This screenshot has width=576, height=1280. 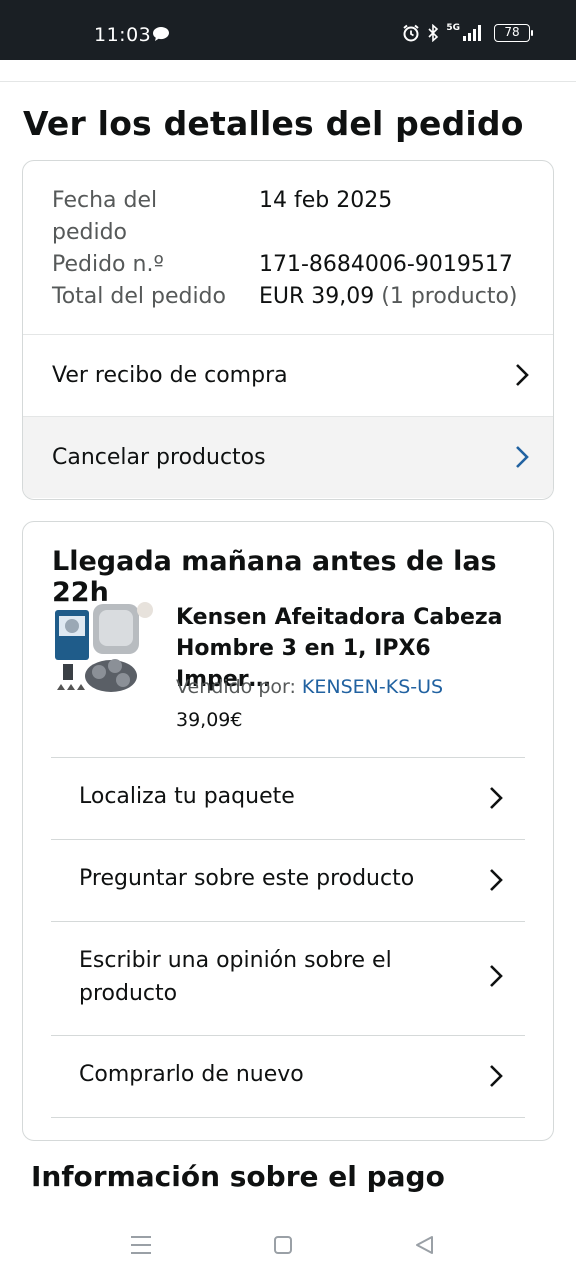 What do you see at coordinates (159, 457) in the screenshot?
I see `cancel-products-label: Cancelar productos` at bounding box center [159, 457].